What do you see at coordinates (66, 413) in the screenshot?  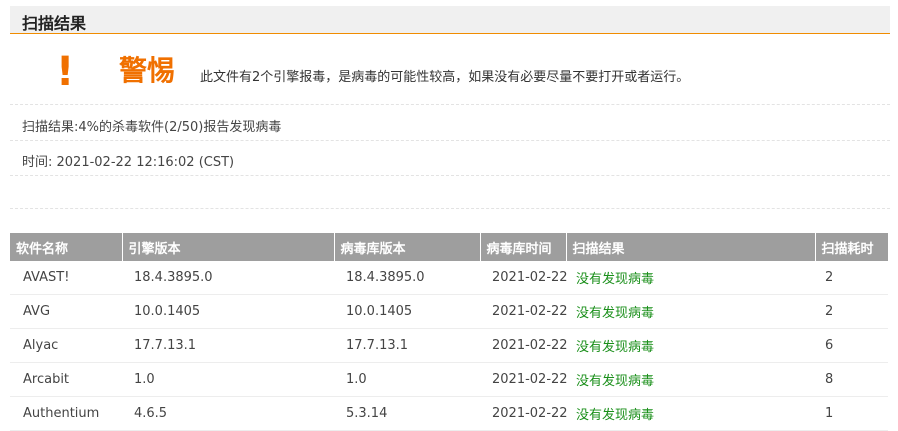 I see `software-name: Authentium` at bounding box center [66, 413].